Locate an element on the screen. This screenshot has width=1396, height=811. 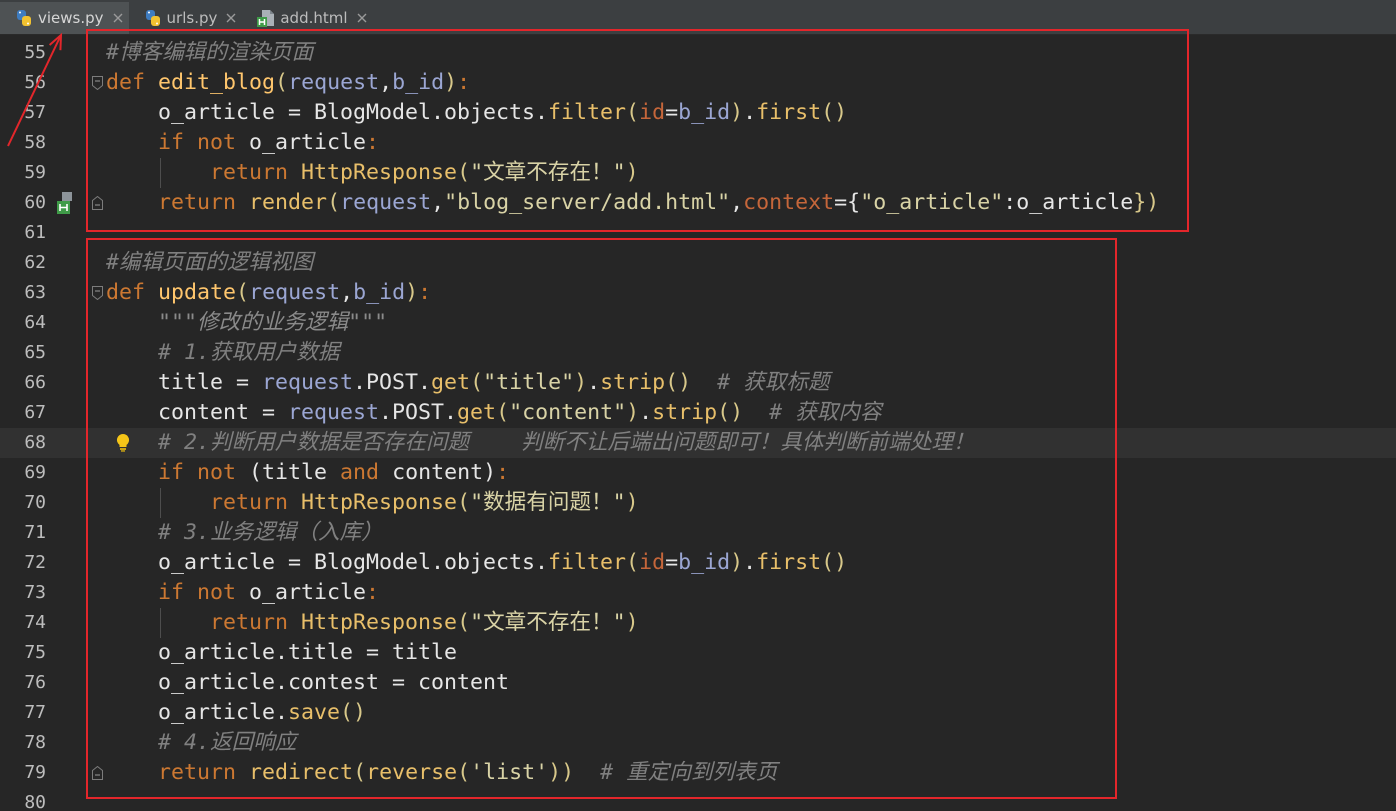
line-number: 79 is located at coordinates (35, 772).